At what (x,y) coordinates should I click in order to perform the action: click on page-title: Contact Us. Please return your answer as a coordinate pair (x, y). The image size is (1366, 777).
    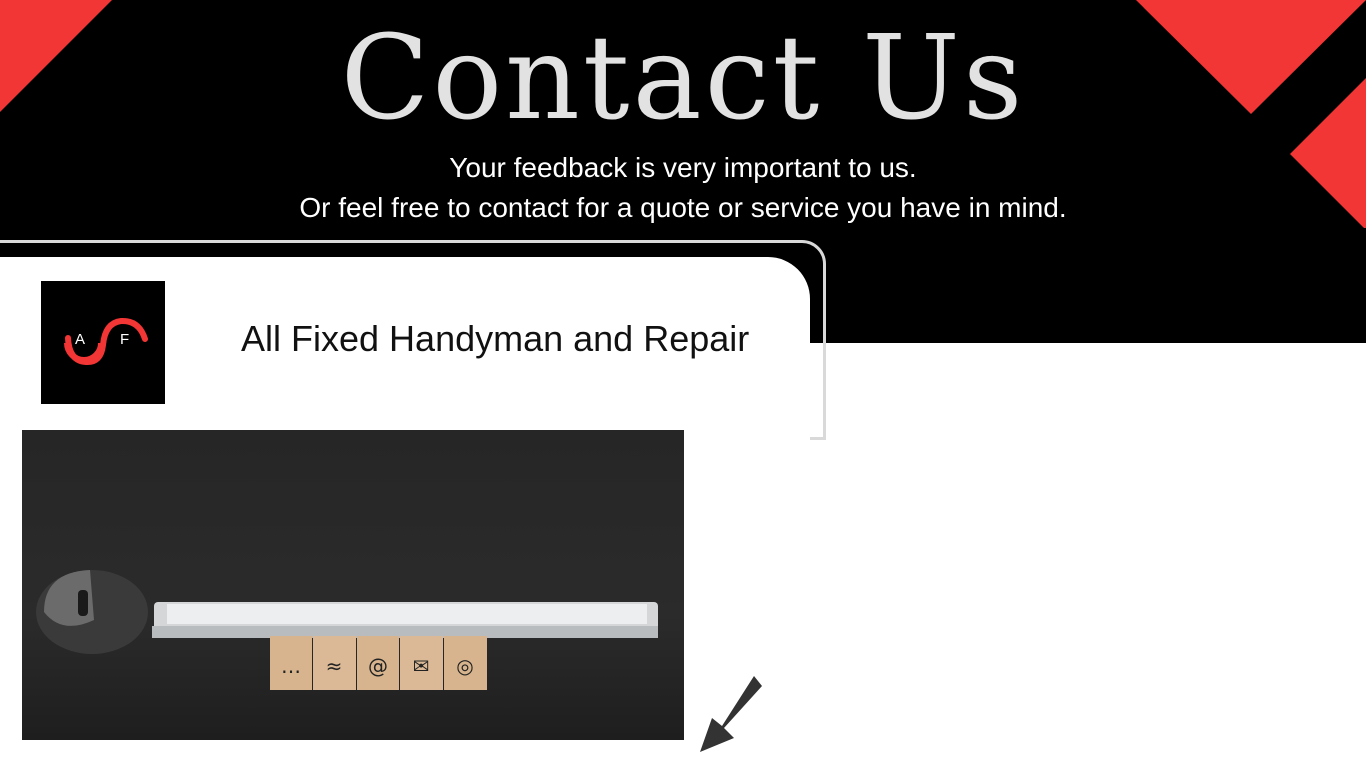
    Looking at the image, I should click on (683, 78).